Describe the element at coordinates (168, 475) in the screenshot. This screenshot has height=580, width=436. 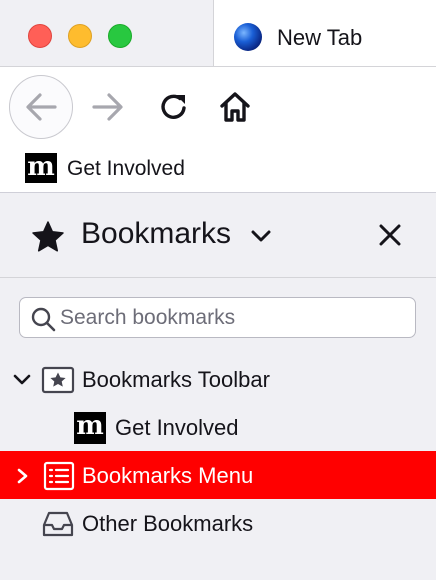
I see `tree-item-label: Bookmarks Menu` at that location.